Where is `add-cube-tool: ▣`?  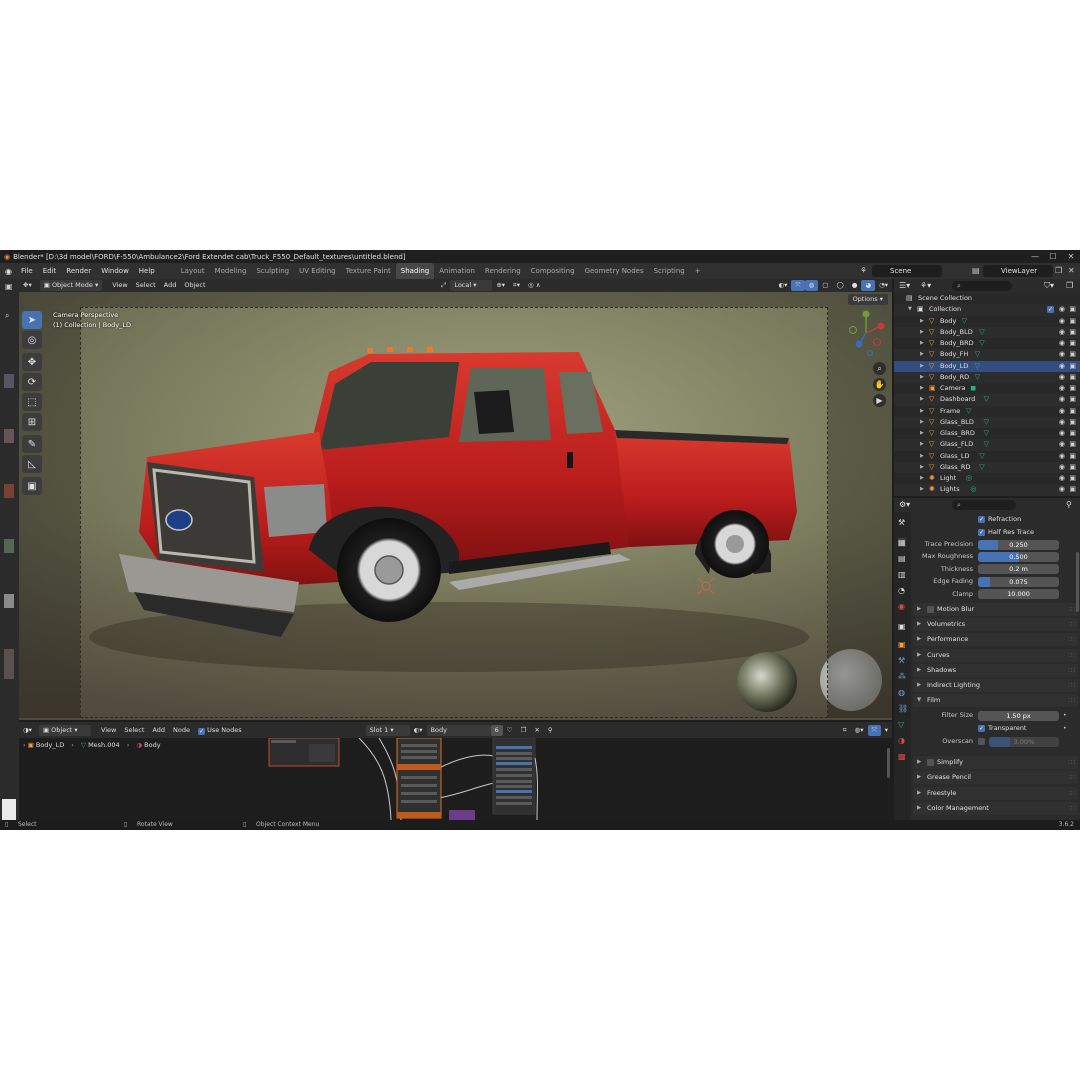
add-cube-tool: ▣ is located at coordinates (32, 486).